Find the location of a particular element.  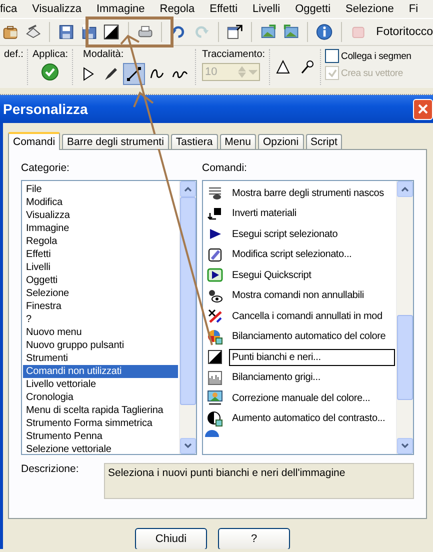

description-box: Seleziona i nuovi punti bianchi e neri dell'immagine is located at coordinates (259, 481).